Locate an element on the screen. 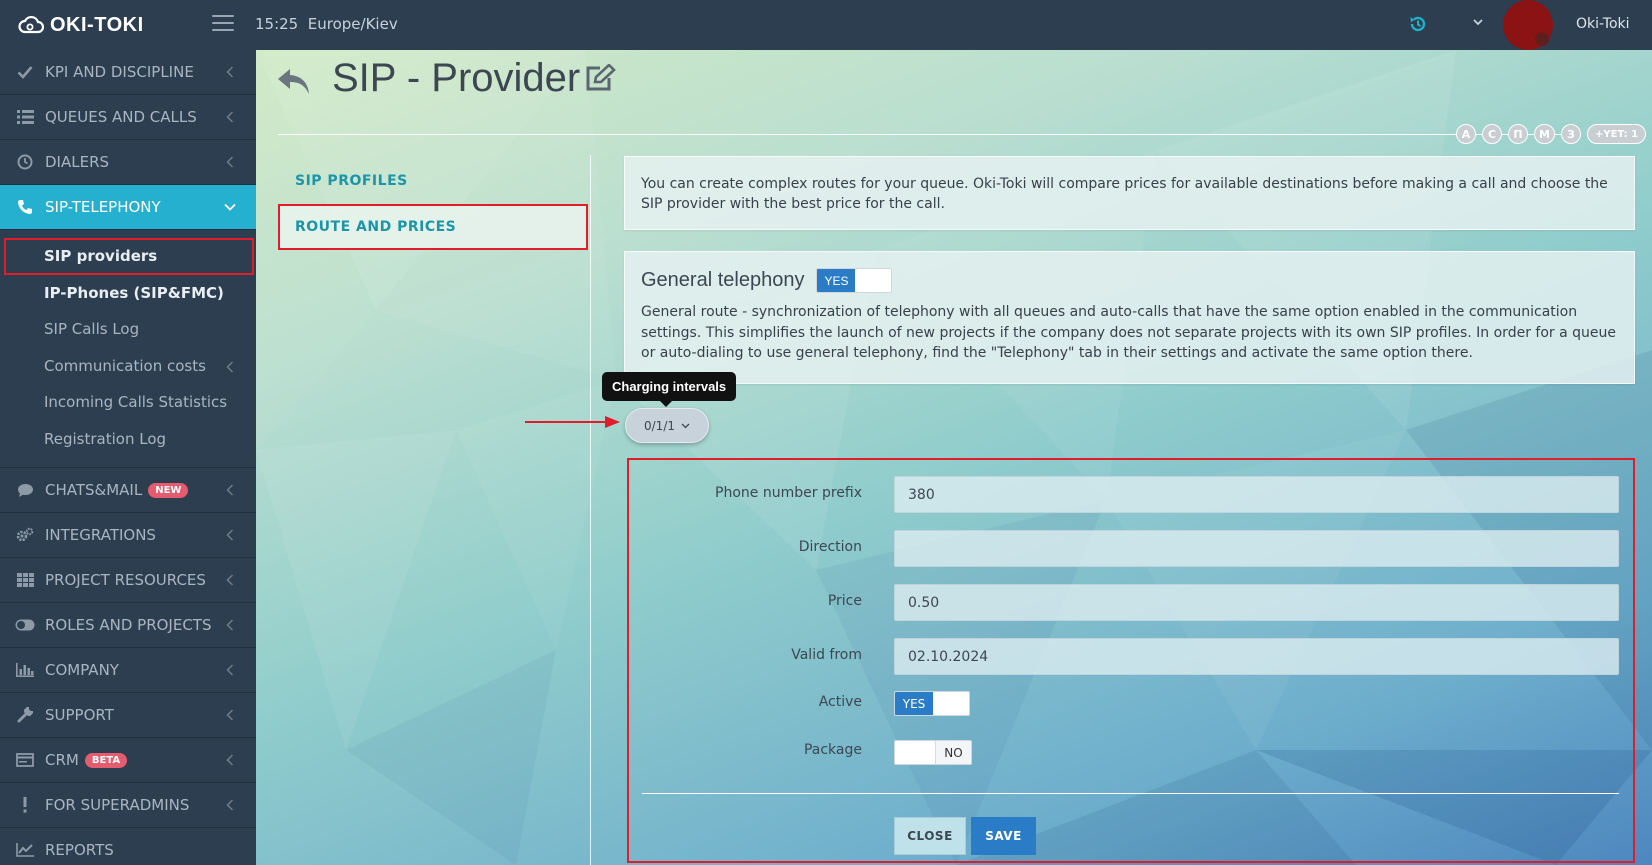 This screenshot has width=1652, height=865. tab-sip-profiles: SIP PROFILES is located at coordinates (433, 181).